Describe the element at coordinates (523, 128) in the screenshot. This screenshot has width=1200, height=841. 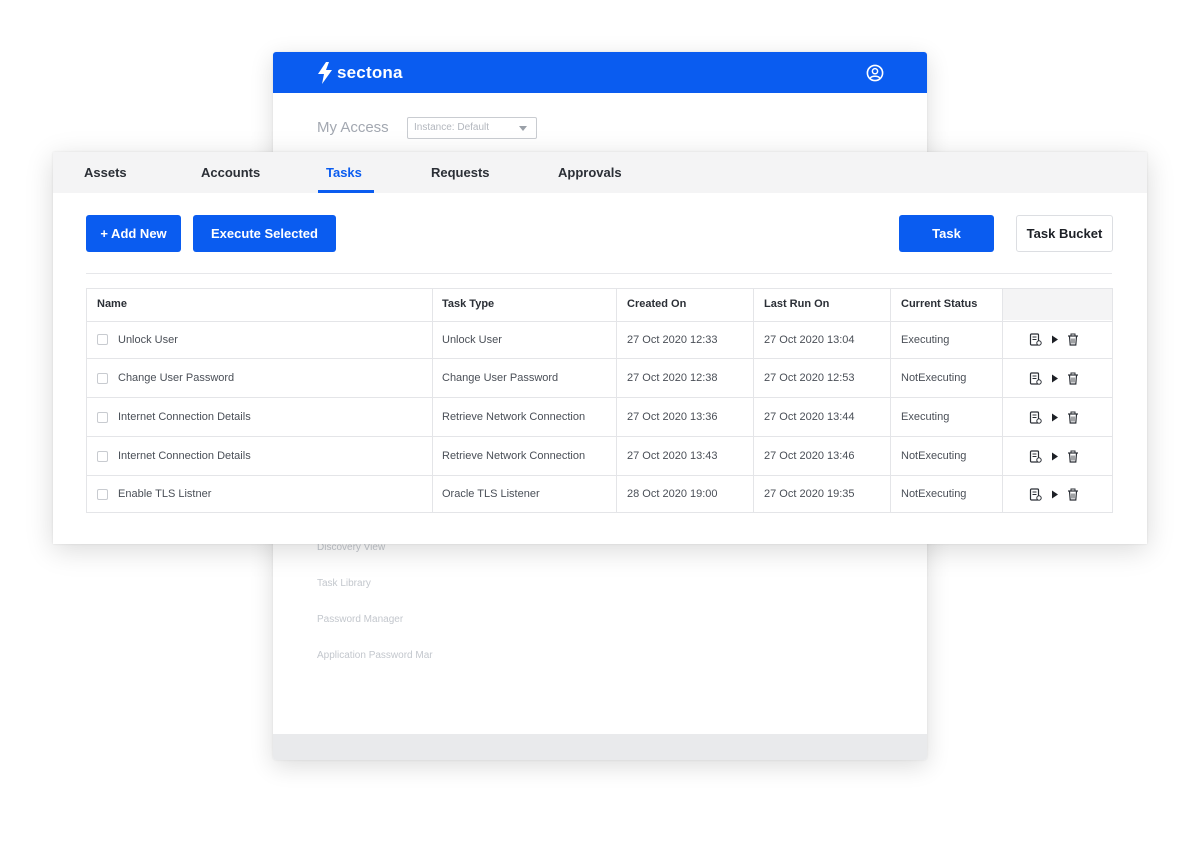
I see `chevron-down-icon` at that location.